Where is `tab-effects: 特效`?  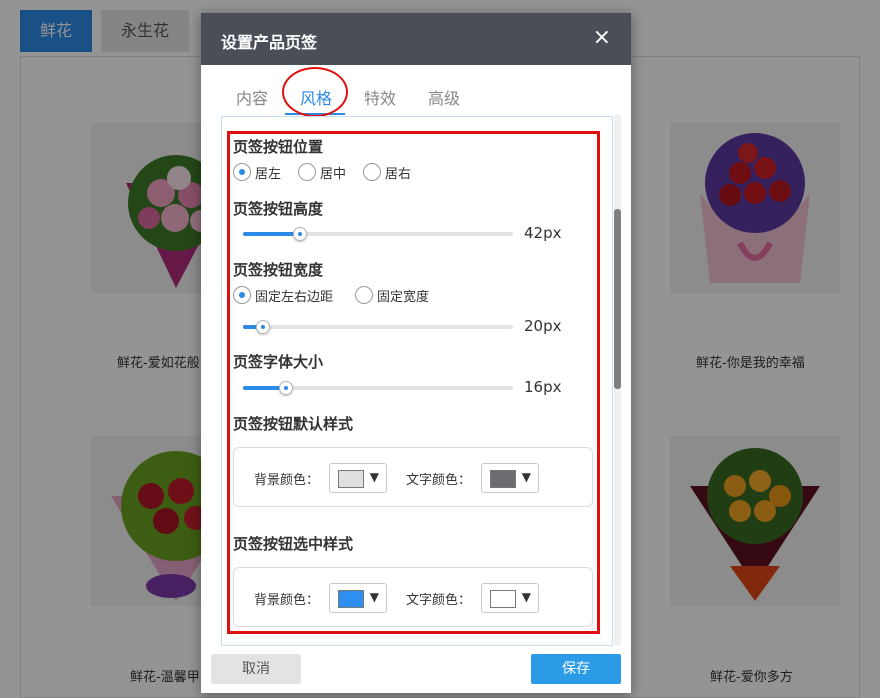
tab-effects: 特效 is located at coordinates (380, 97).